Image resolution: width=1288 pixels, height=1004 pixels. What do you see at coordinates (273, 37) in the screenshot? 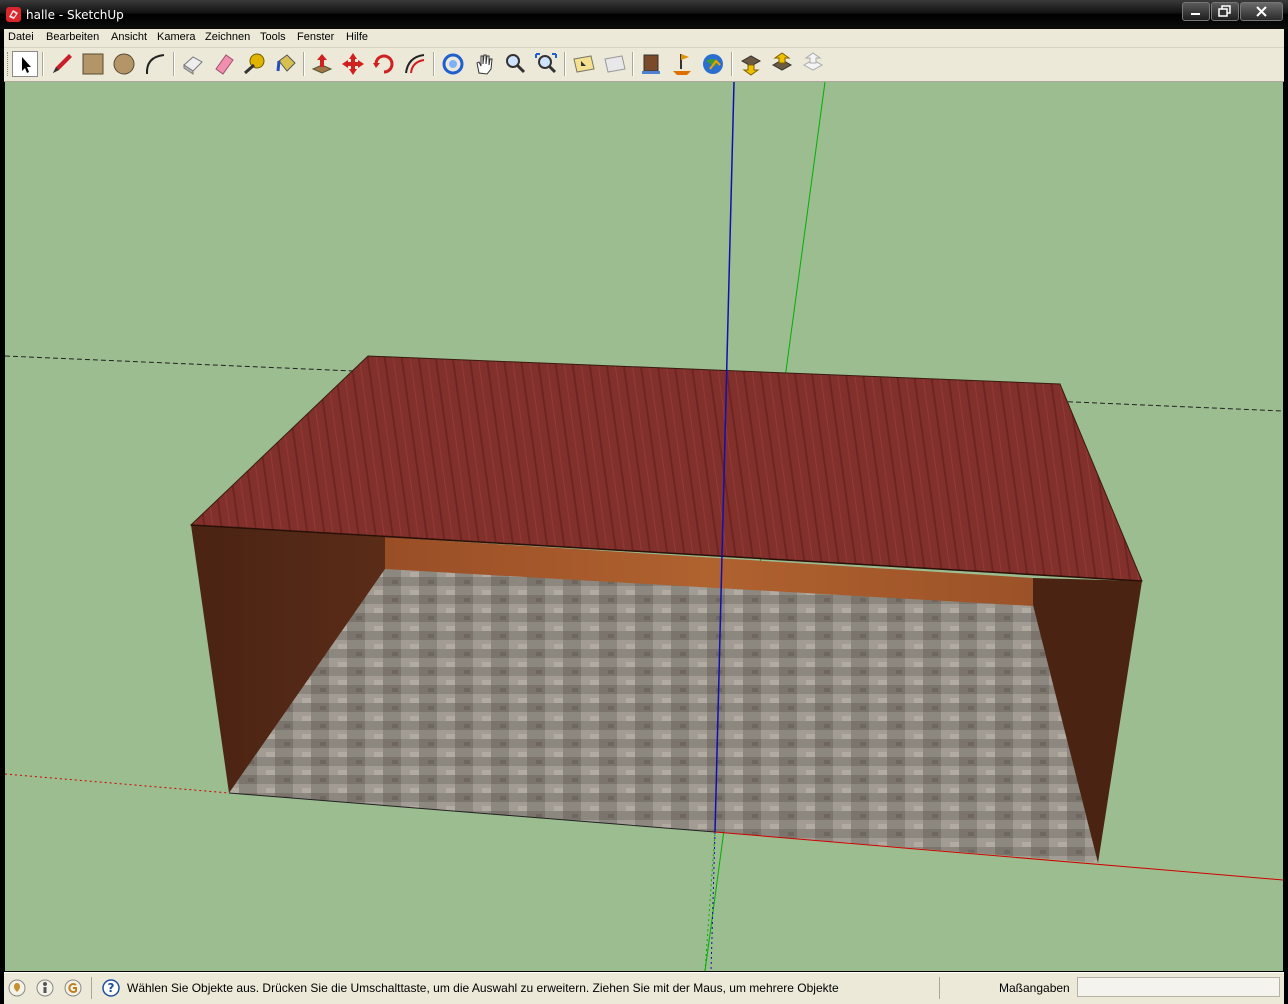
I see `menu-tools: Tools` at bounding box center [273, 37].